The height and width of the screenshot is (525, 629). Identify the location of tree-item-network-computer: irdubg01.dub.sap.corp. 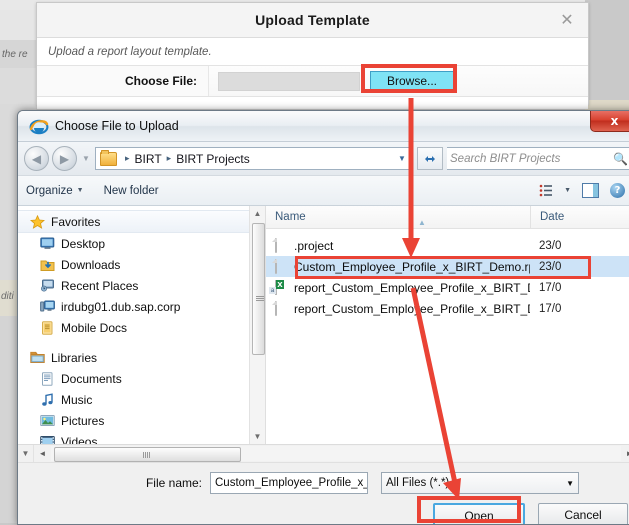
(141, 306).